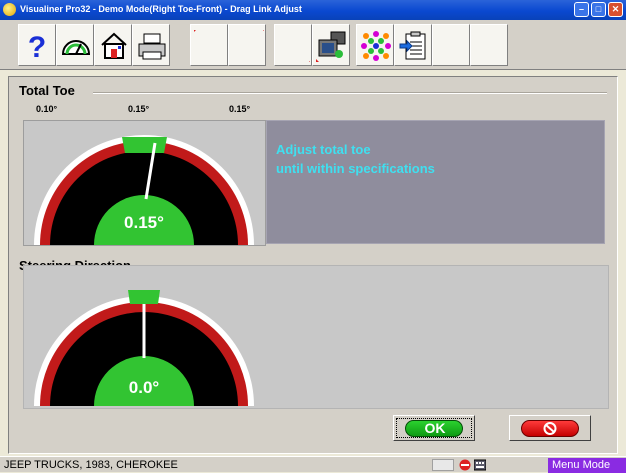  I want to click on ok-label: OK, so click(435, 428).